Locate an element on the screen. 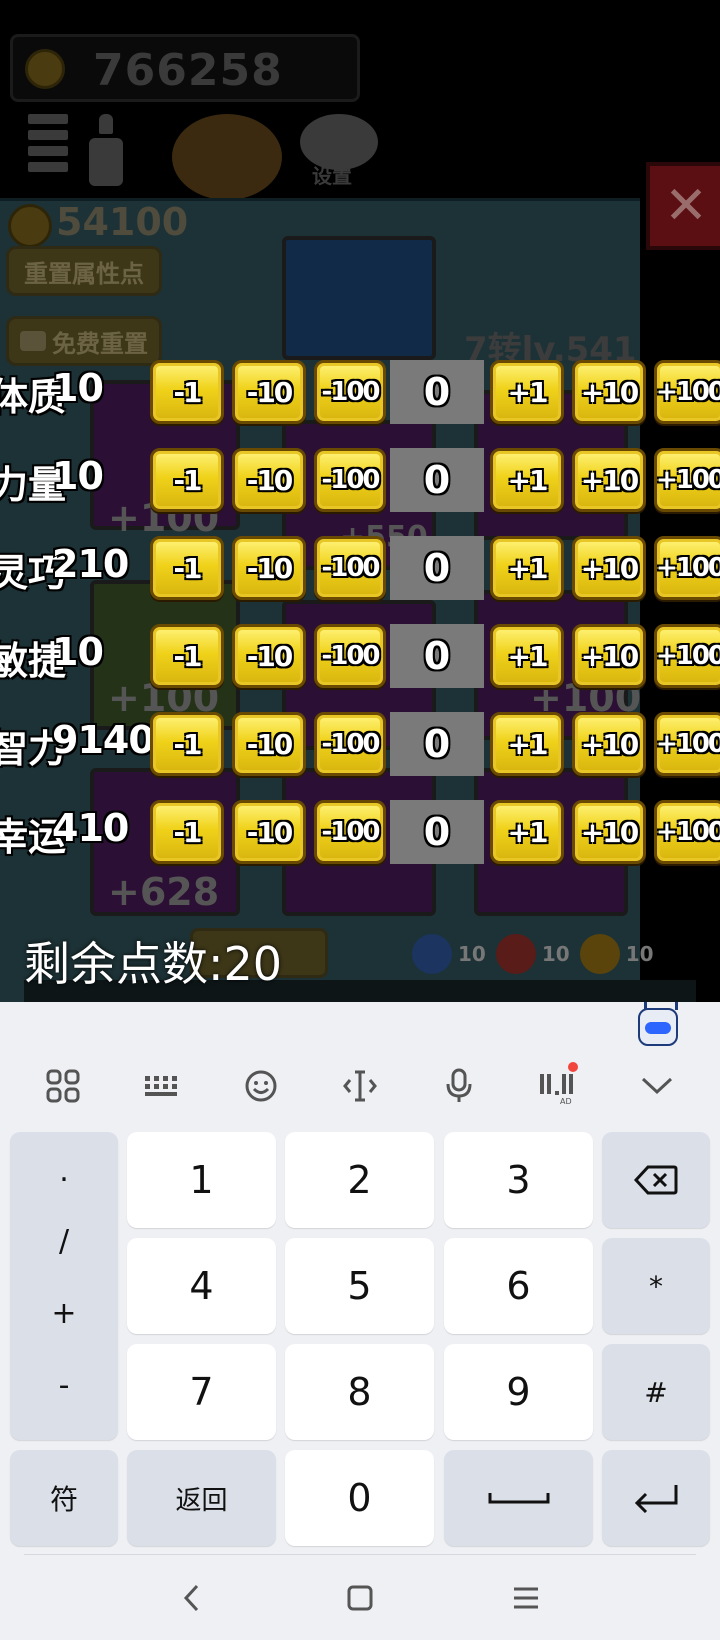 This screenshot has height=1640, width=720. chevron-left-icon is located at coordinates (191, 1598).